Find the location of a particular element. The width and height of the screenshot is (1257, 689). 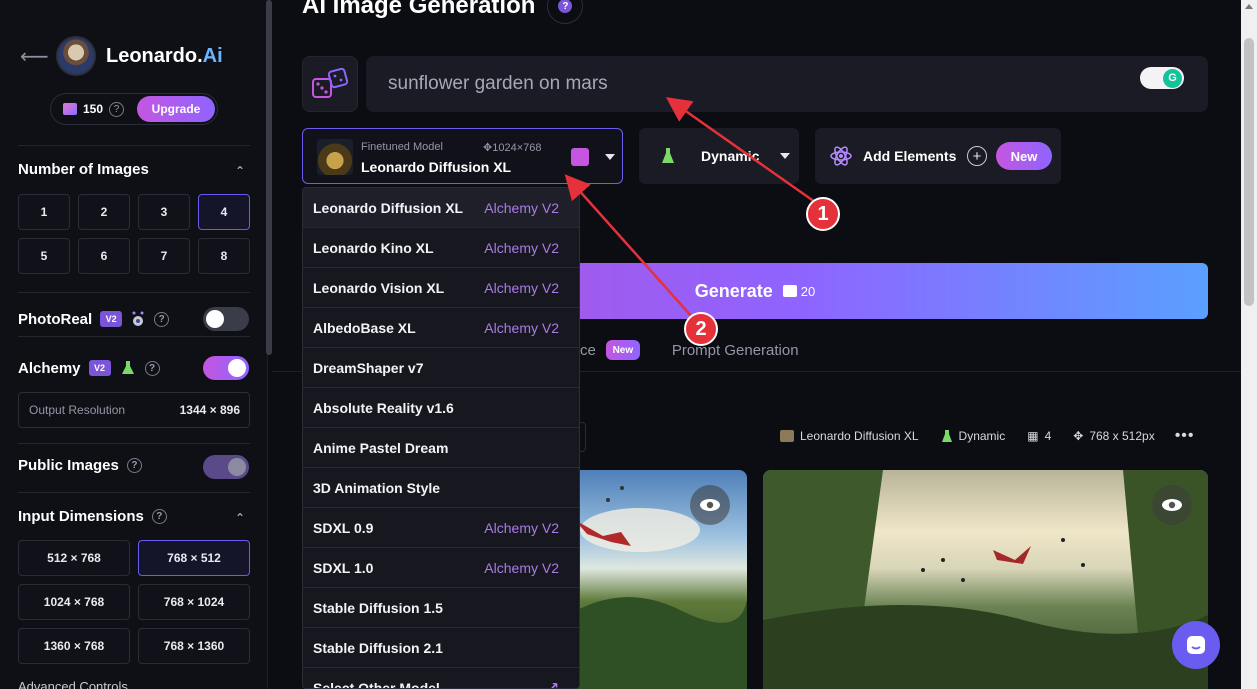

model-option: Leonardo Kino XL Alchemy V2 is located at coordinates (441, 248).